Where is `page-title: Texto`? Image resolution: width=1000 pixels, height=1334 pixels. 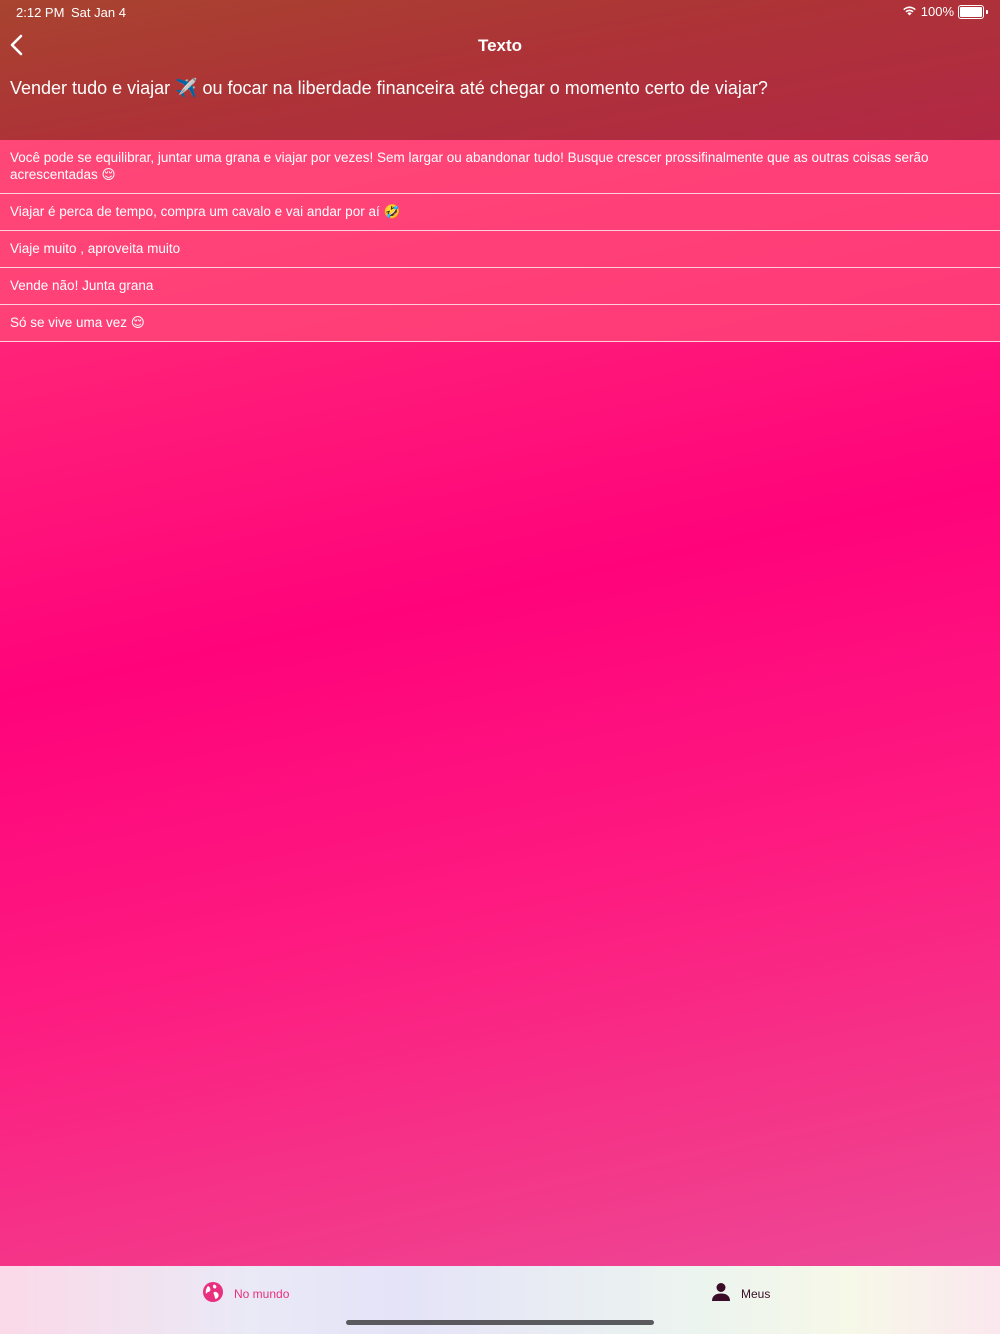
page-title: Texto is located at coordinates (500, 45).